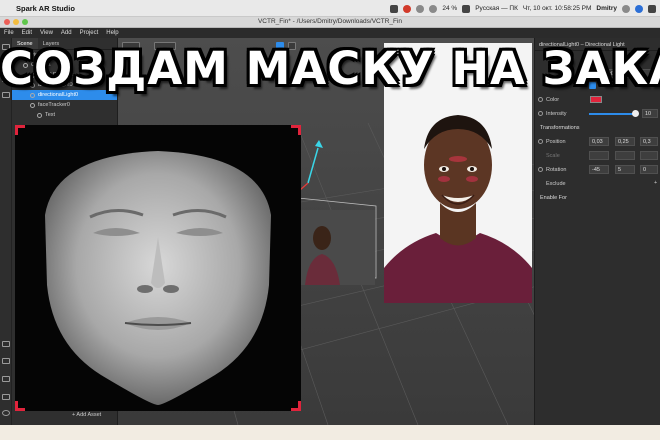 This screenshot has width=660, height=440. What do you see at coordinates (394, 8) in the screenshot?
I see `status-app-icon` at bounding box center [394, 8].